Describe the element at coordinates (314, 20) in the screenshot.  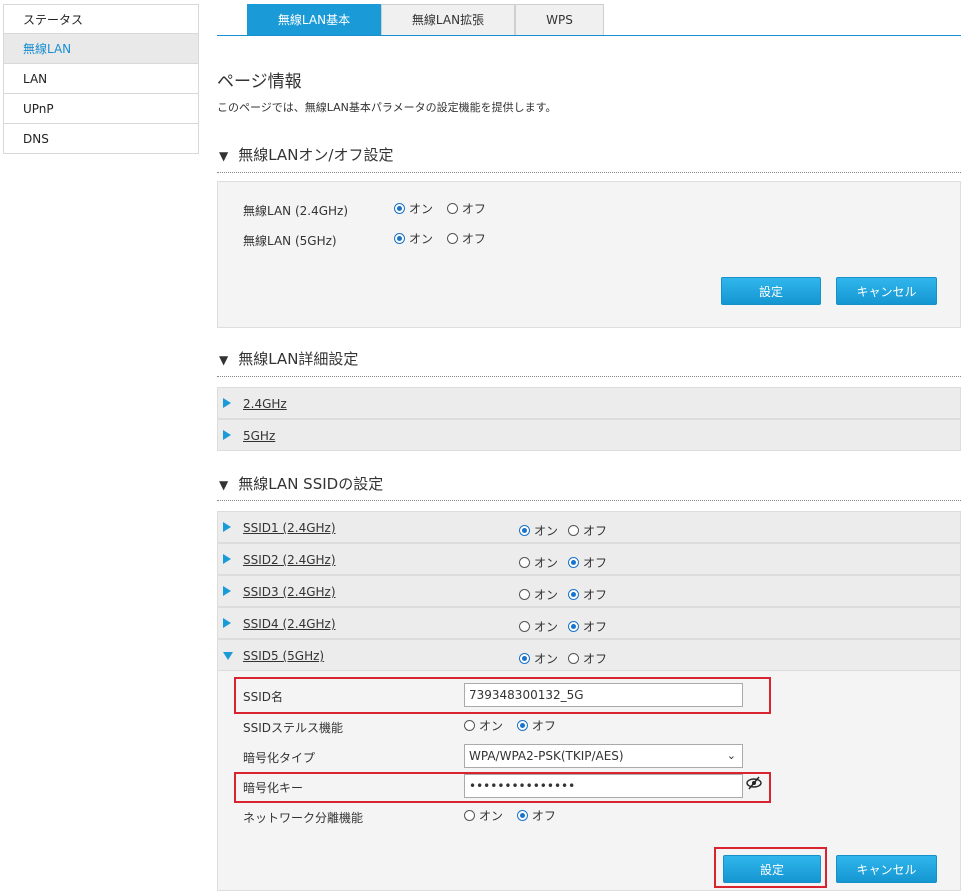
I see `tab-wireless-basic: 無線LAN基本` at that location.